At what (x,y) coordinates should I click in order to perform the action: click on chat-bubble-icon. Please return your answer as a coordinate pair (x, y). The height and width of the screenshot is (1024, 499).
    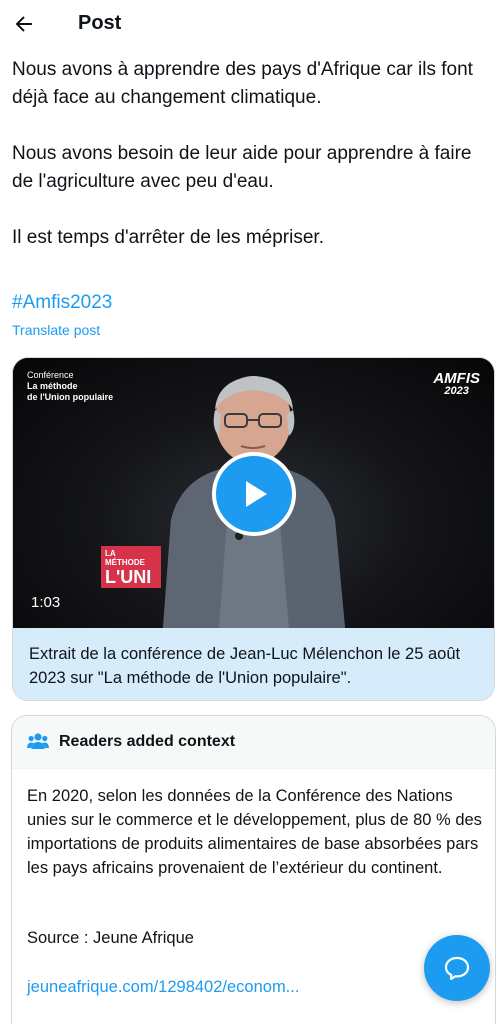
    Looking at the image, I should click on (457, 968).